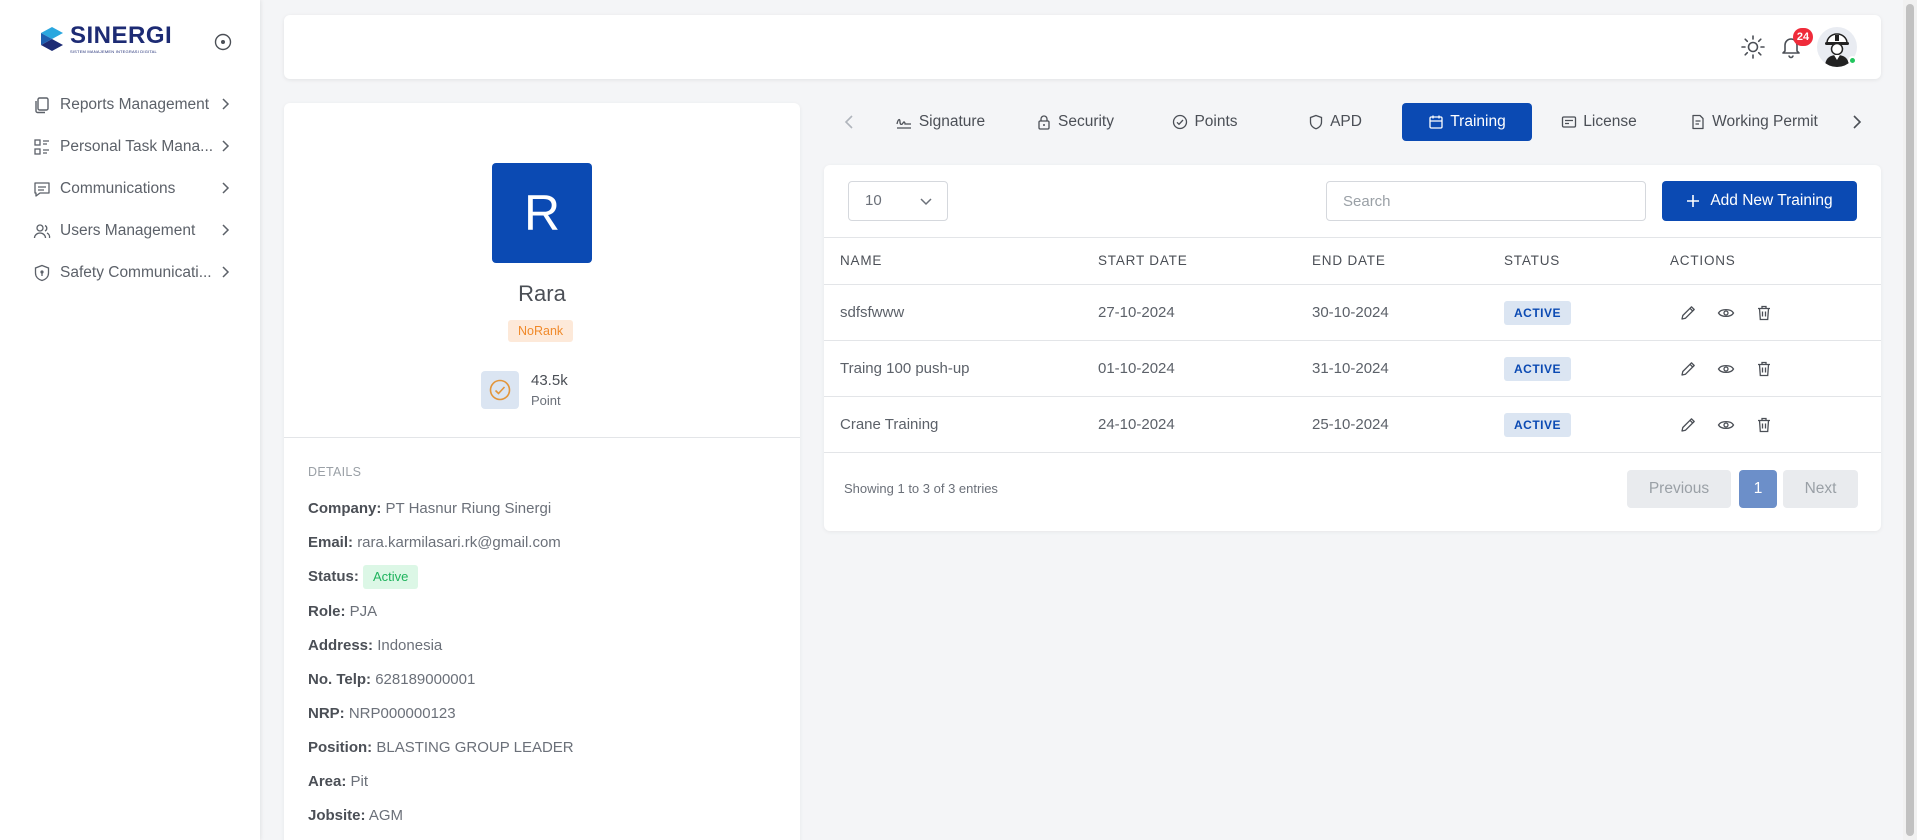 The image size is (1917, 840). What do you see at coordinates (926, 202) in the screenshot?
I see `chevron-down-icon` at bounding box center [926, 202].